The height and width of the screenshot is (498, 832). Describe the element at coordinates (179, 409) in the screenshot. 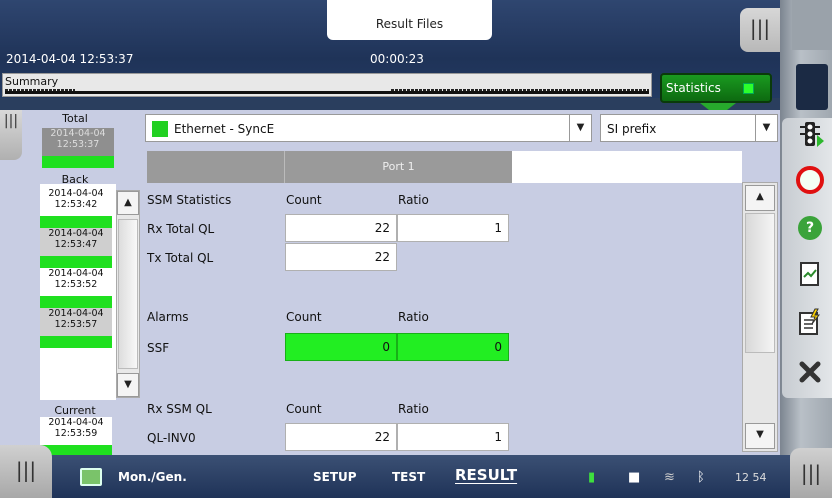

I see `section-title: Rx SSM QL` at that location.